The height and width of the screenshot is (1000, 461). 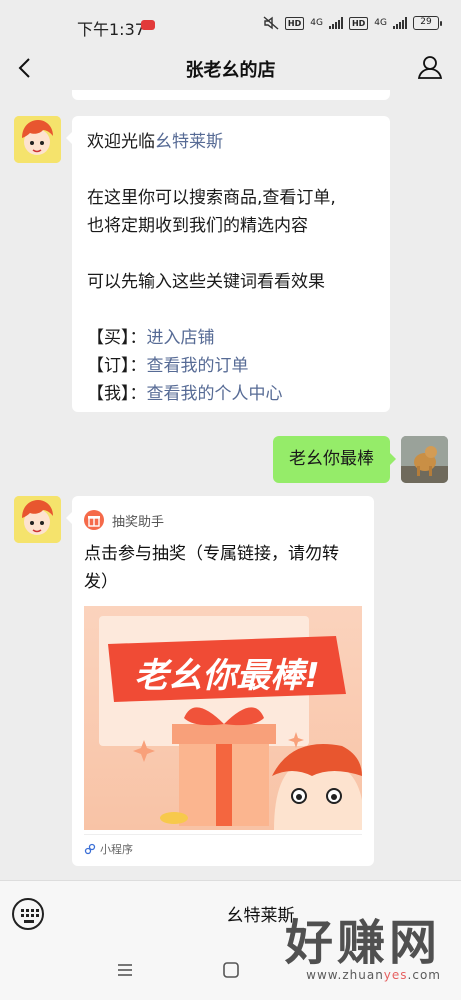 I want to click on personal-center-link: 查看我的个人中心, so click(x=215, y=394).